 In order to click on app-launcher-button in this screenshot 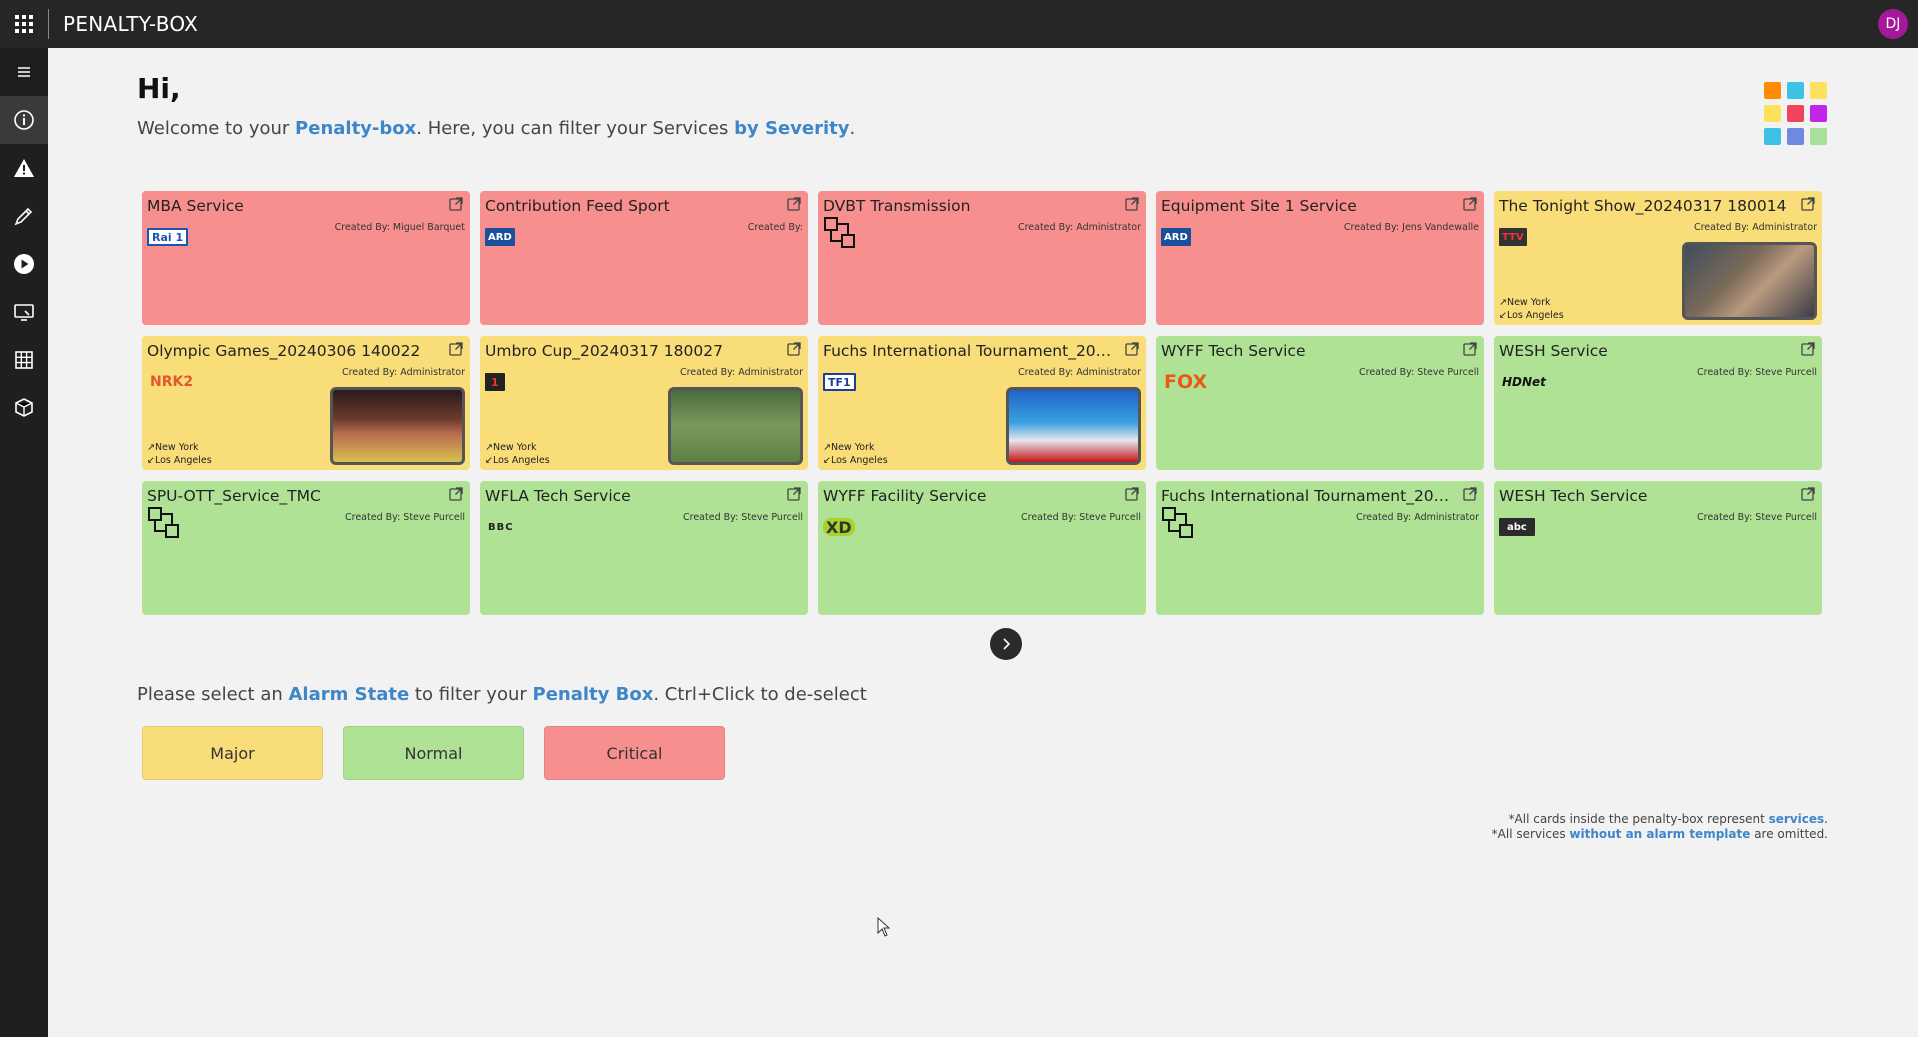, I will do `click(24, 24)`.